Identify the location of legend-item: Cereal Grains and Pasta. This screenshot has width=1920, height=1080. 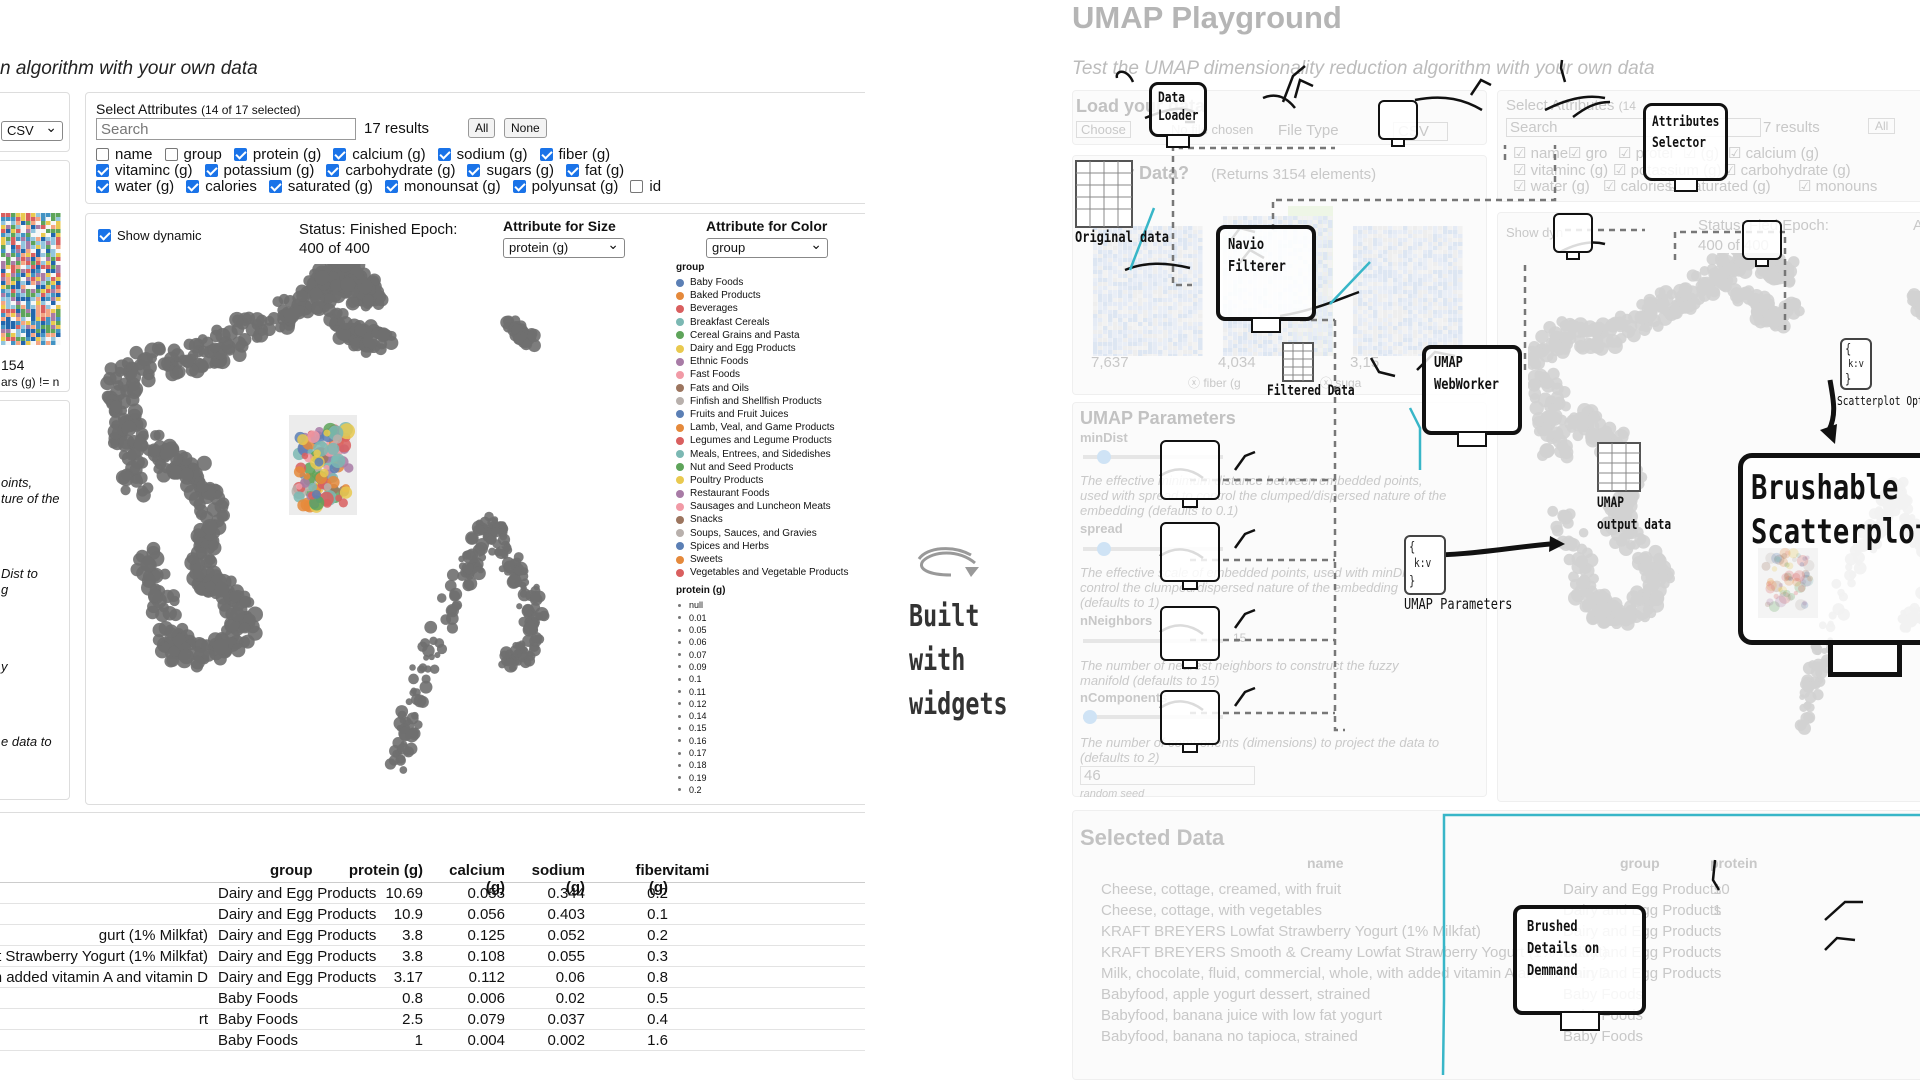
(762, 335).